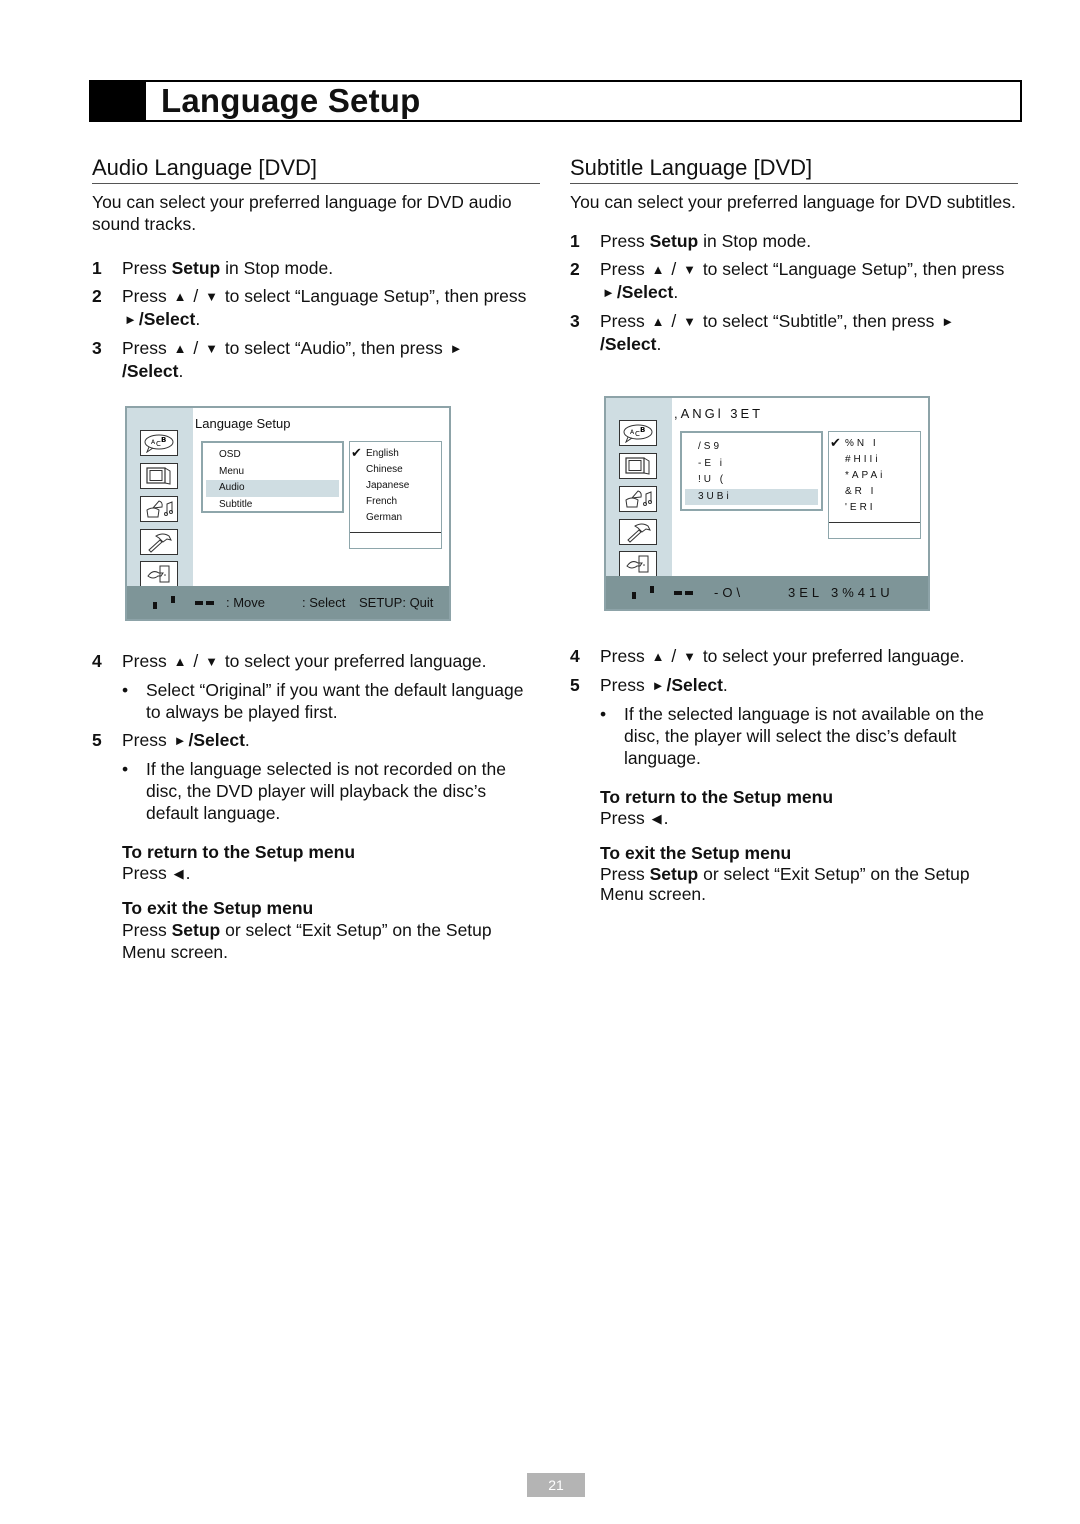 The width and height of the screenshot is (1080, 1524). Describe the element at coordinates (751, 480) in the screenshot. I see `osd-menu-item-audio: !U (` at that location.